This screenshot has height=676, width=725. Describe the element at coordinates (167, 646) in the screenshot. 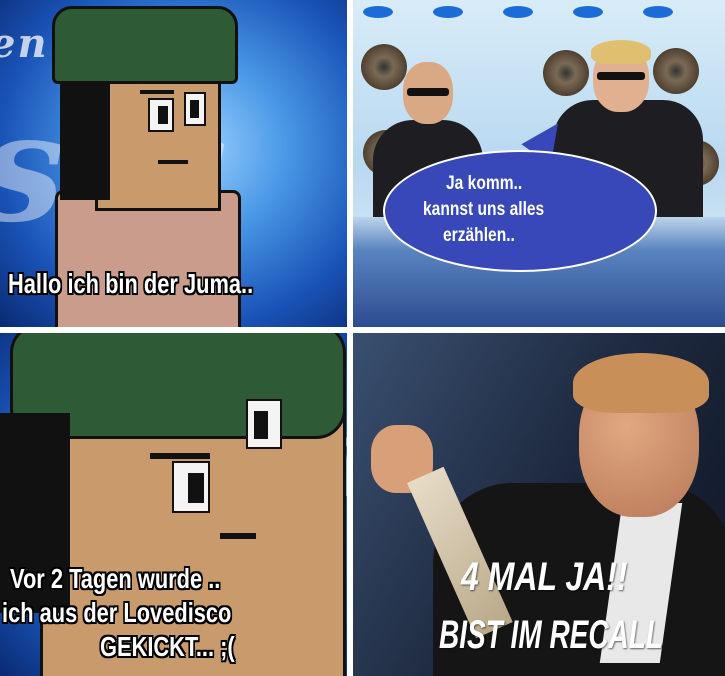

I see `panel-3-caption-line: GEKICKT... ;(` at that location.